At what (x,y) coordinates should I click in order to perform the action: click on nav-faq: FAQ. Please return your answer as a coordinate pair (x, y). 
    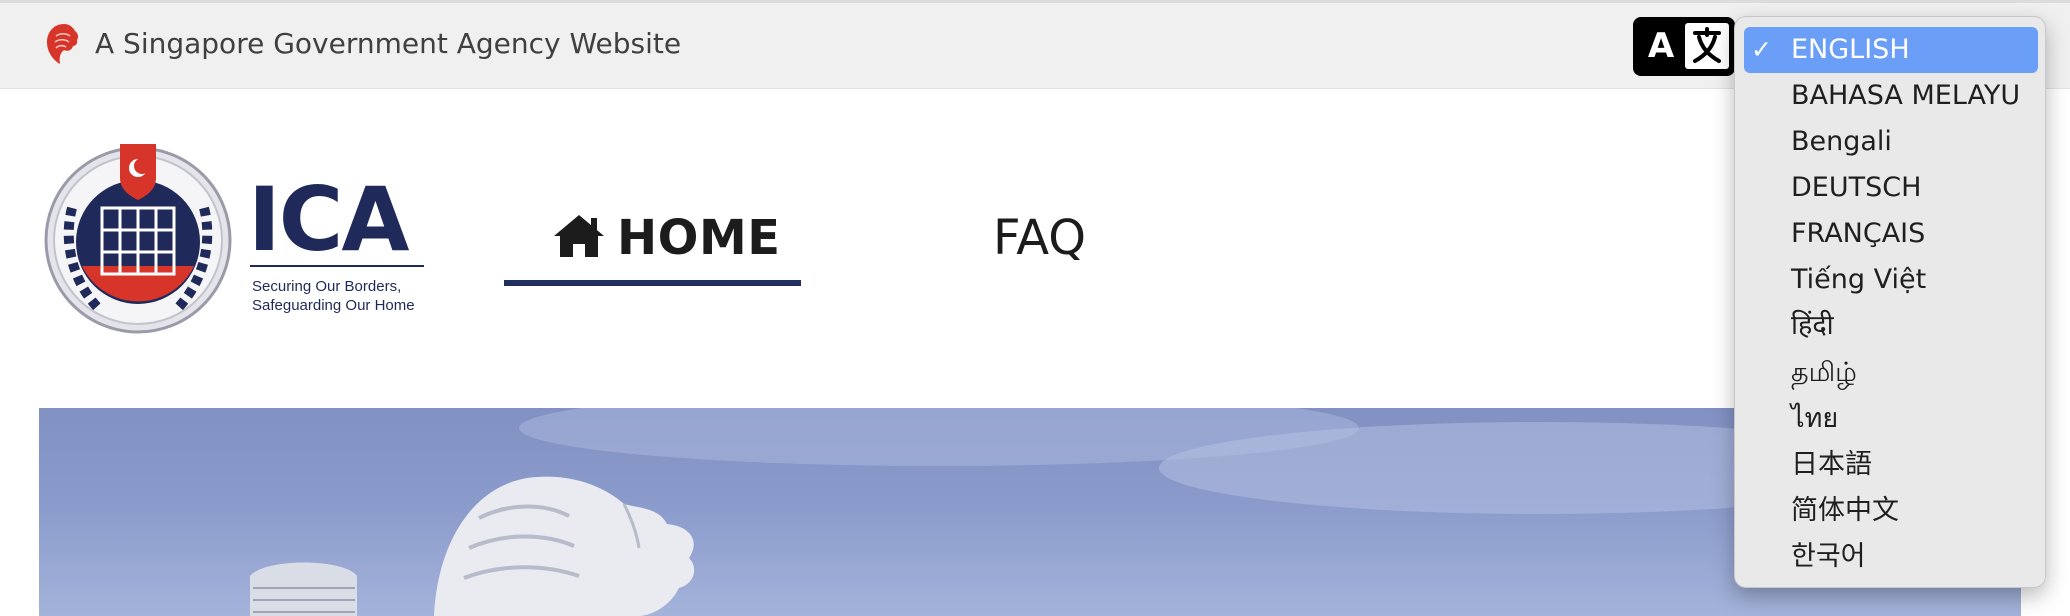
    Looking at the image, I should click on (1039, 238).